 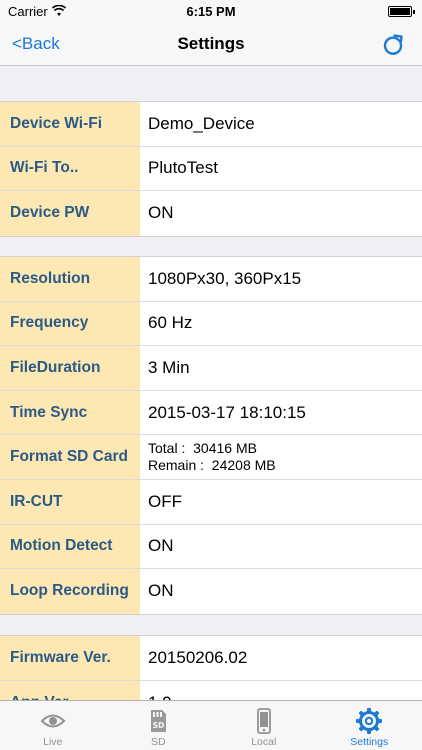 What do you see at coordinates (401, 11) in the screenshot?
I see `battery-icon` at bounding box center [401, 11].